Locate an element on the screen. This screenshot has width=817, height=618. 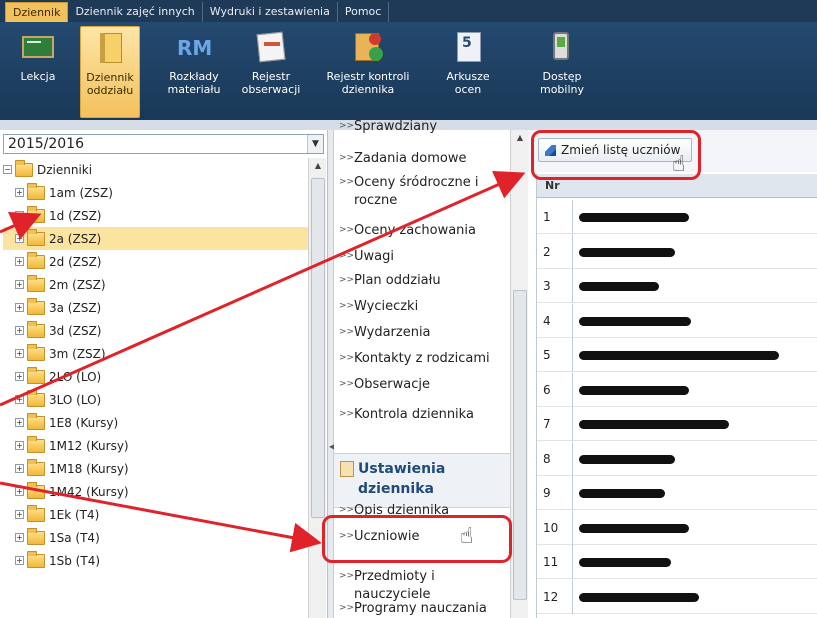
menu-tab-printouts: Wydruki i zestawienia is located at coordinates (270, 12).